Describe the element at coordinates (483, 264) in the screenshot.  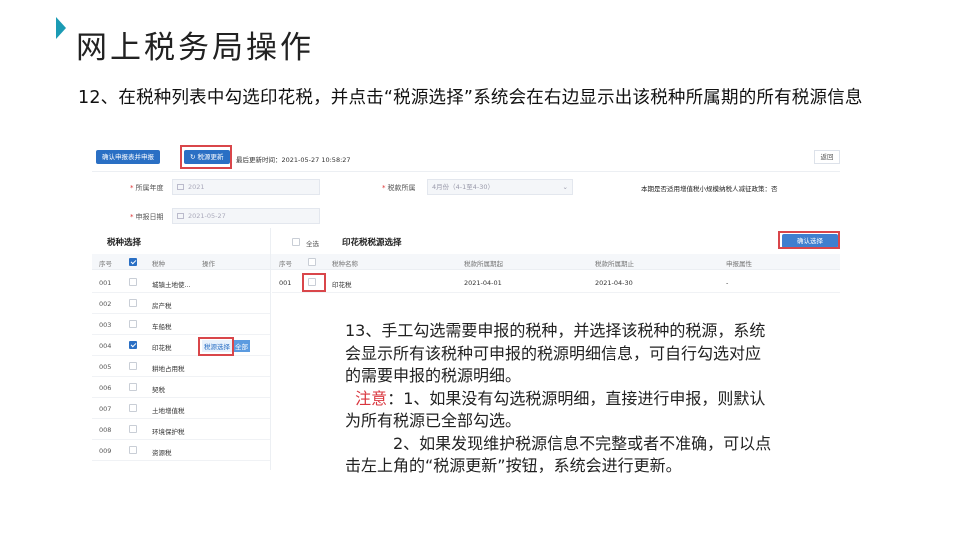
I see `header-start: 税款所属期起` at that location.